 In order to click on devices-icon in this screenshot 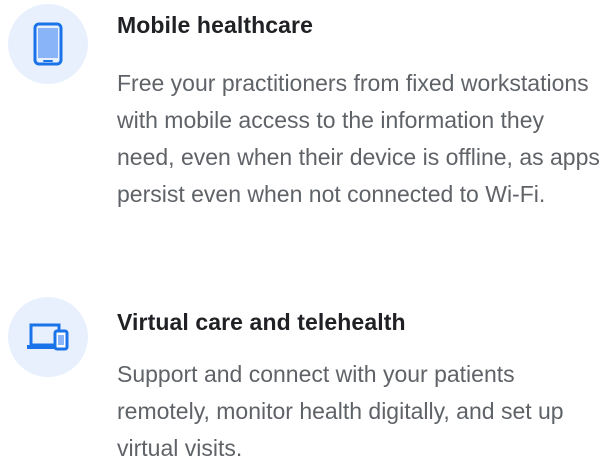, I will do `click(48, 337)`.